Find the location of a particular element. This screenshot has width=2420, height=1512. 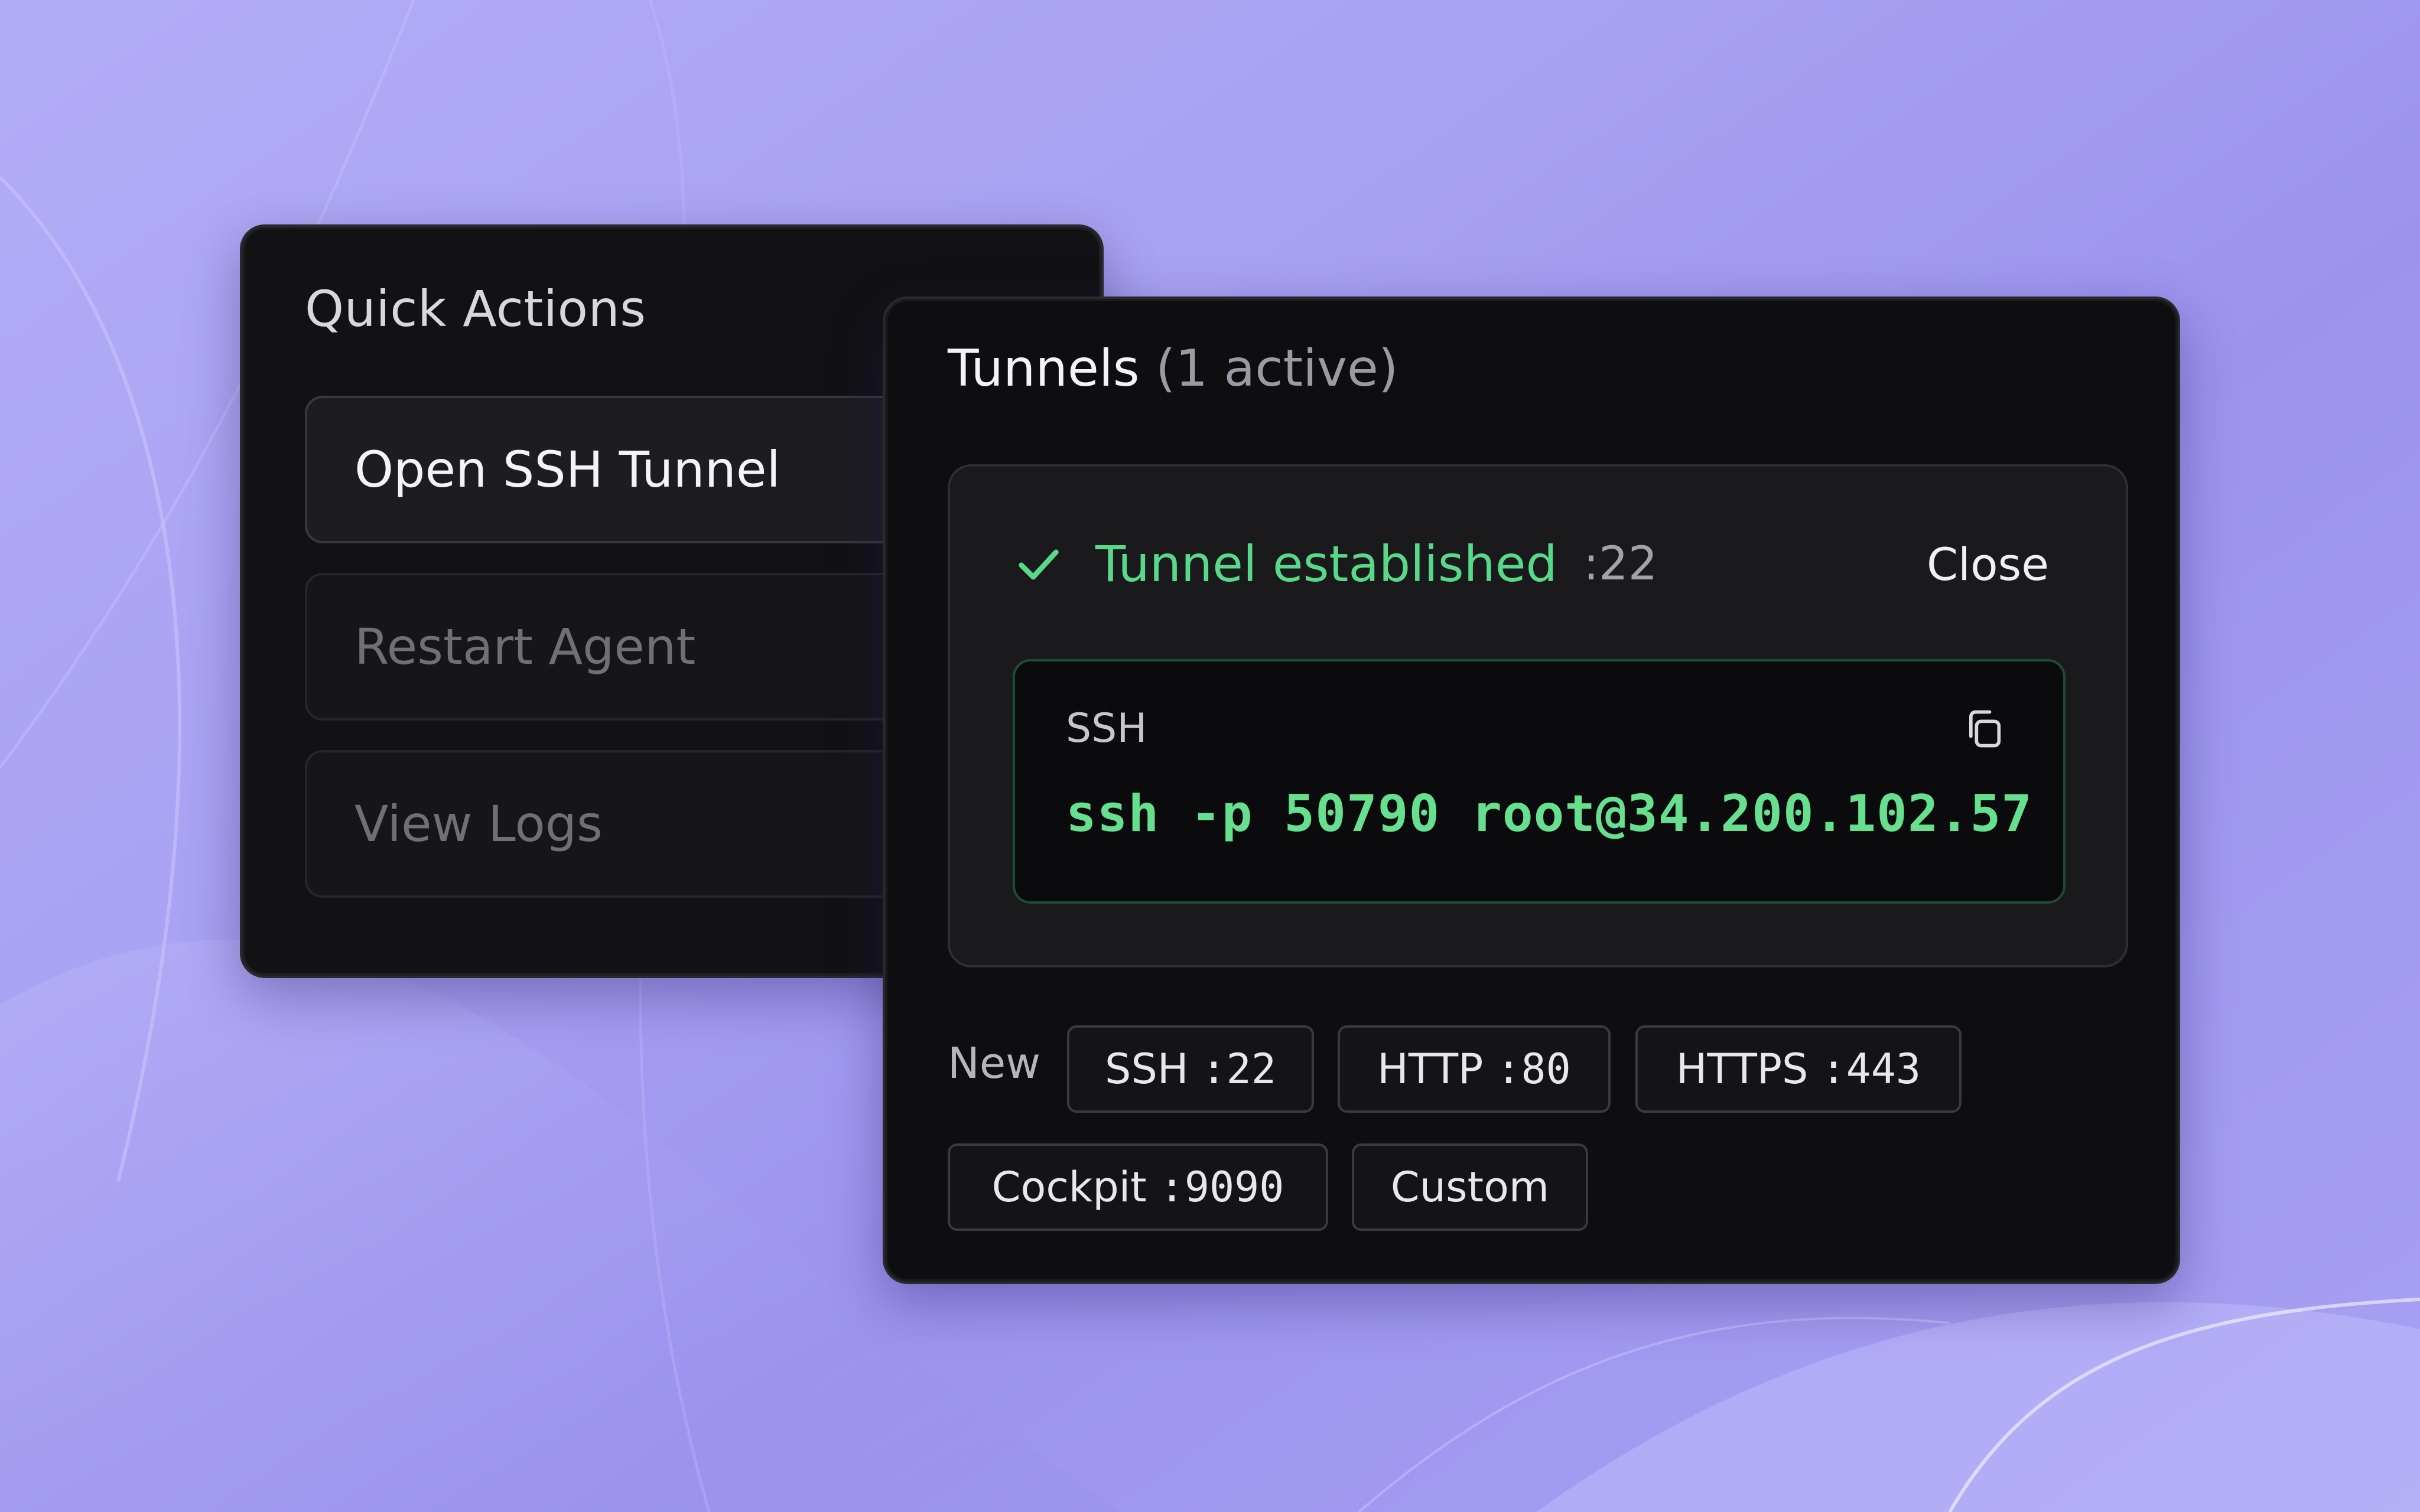

tunnels-active-count: (1 active) is located at coordinates (1276, 368).